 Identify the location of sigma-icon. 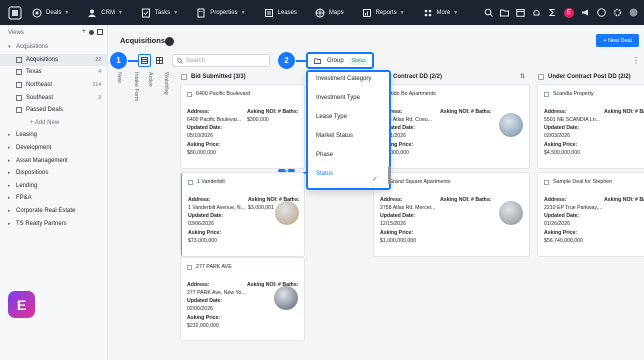
(552, 12).